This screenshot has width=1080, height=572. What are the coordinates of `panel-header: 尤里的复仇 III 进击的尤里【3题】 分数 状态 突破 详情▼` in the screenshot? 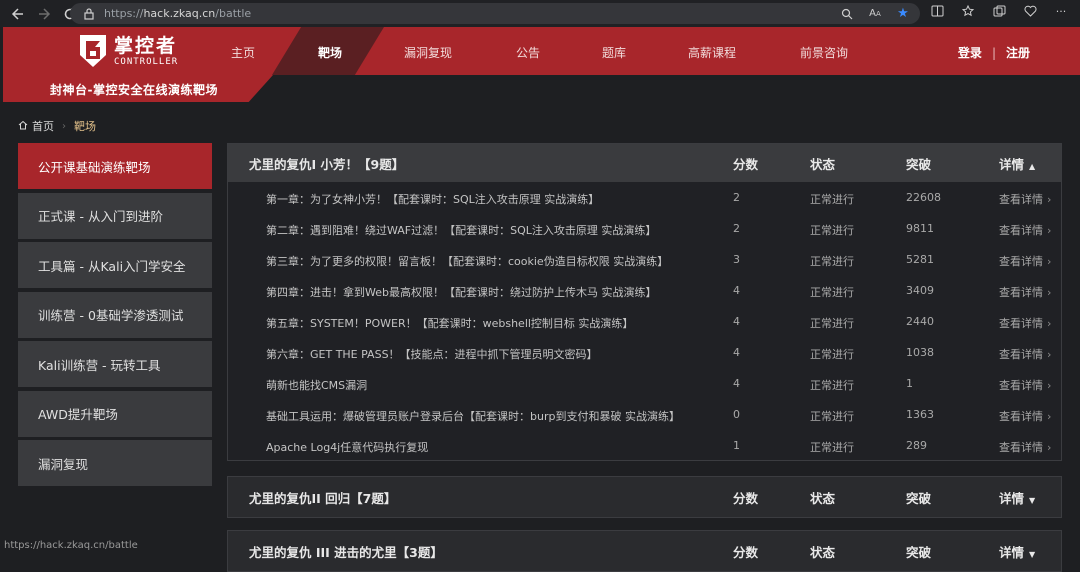 It's located at (644, 551).